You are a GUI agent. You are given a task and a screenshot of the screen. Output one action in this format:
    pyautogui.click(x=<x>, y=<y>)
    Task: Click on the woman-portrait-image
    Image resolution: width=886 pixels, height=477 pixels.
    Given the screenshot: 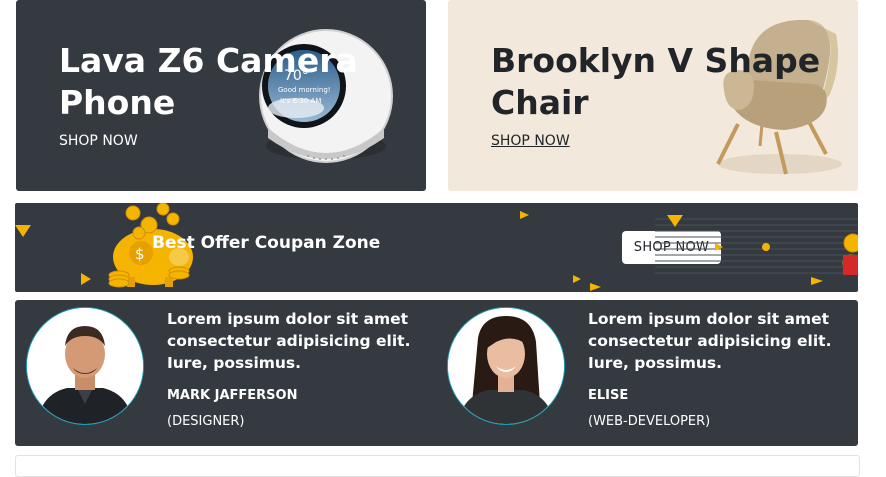 What is the action you would take?
    pyautogui.click(x=506, y=366)
    